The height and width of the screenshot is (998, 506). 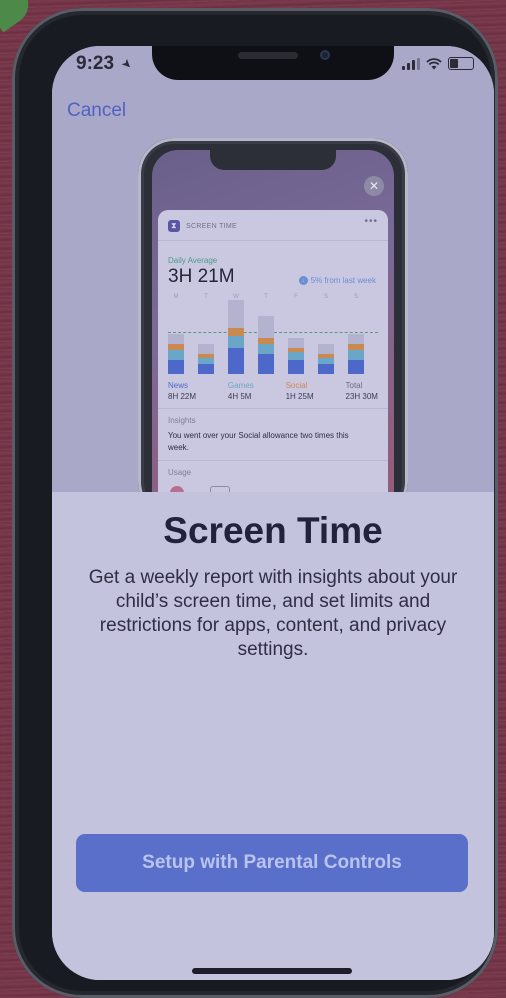 What do you see at coordinates (272, 863) in the screenshot?
I see `setup-parental-controls-button: Setup with Parental Controls` at bounding box center [272, 863].